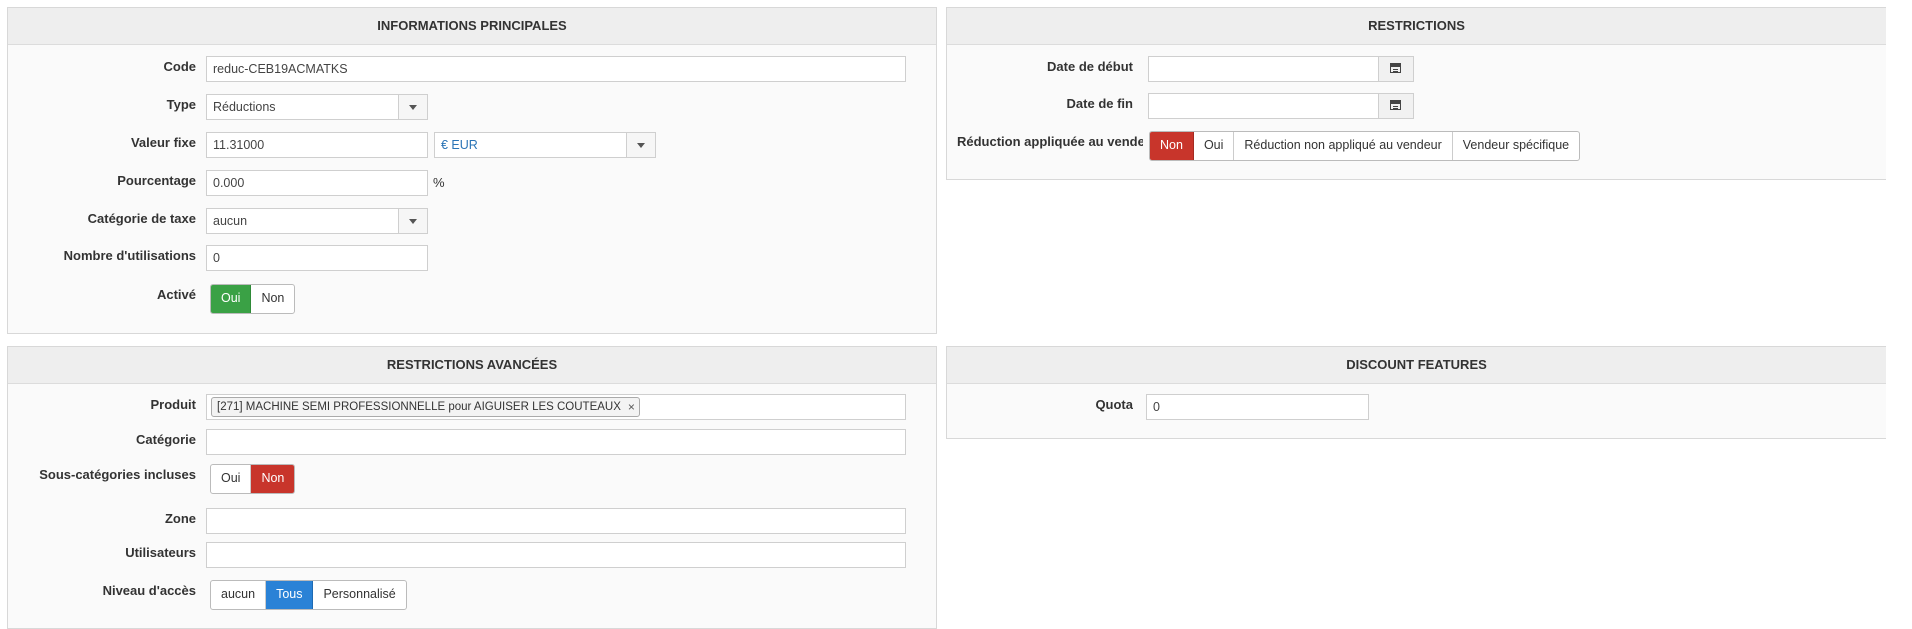 The image size is (1912, 629). I want to click on zone-label: Zone, so click(180, 518).